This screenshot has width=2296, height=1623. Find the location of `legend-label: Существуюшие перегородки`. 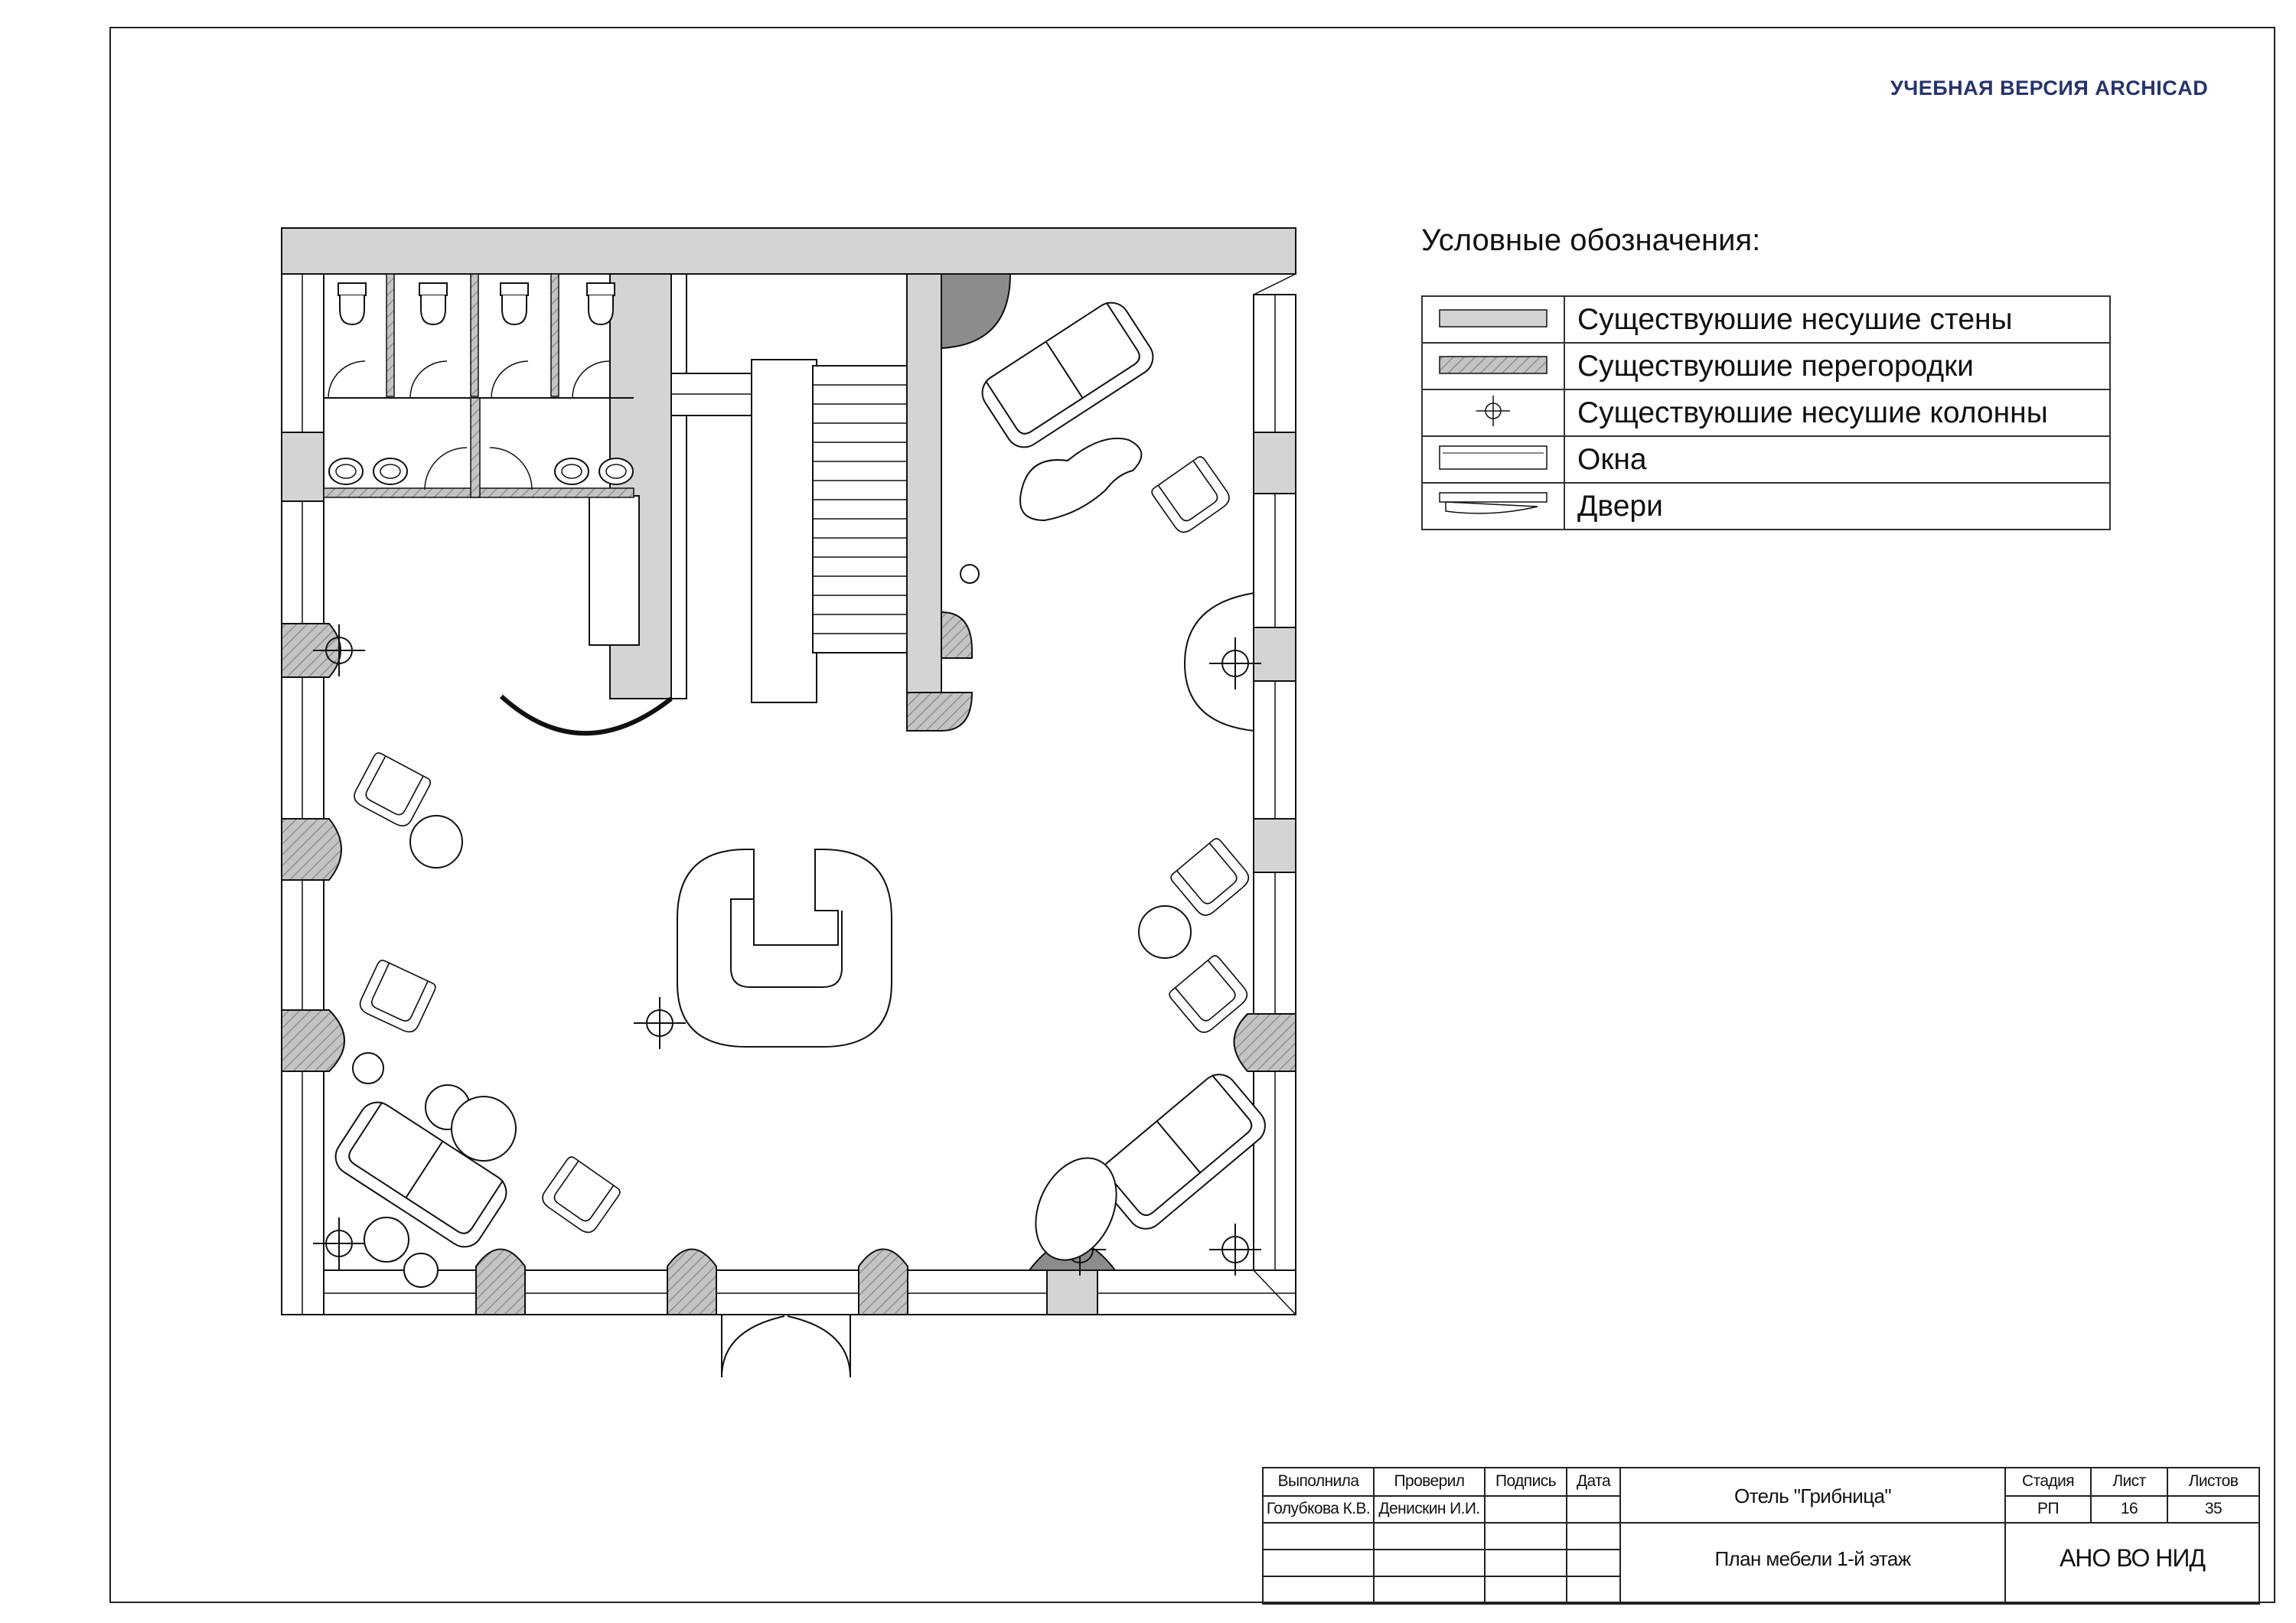

legend-label: Существуюшие перегородки is located at coordinates (1837, 366).